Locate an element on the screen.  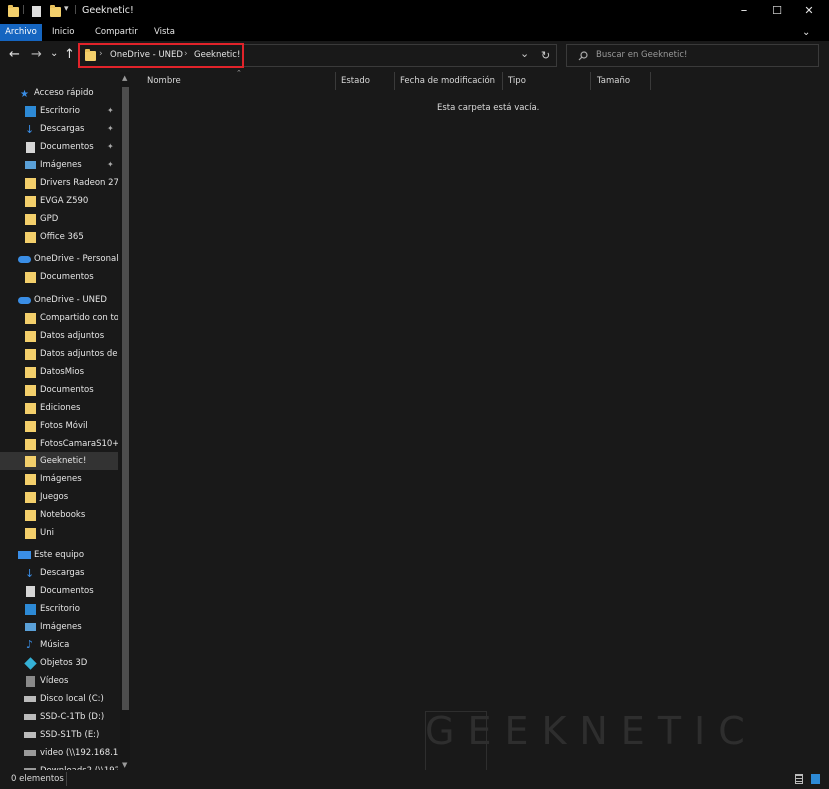
sidebar-item-compartido: Compartido con tod is located at coordinates (59, 318).